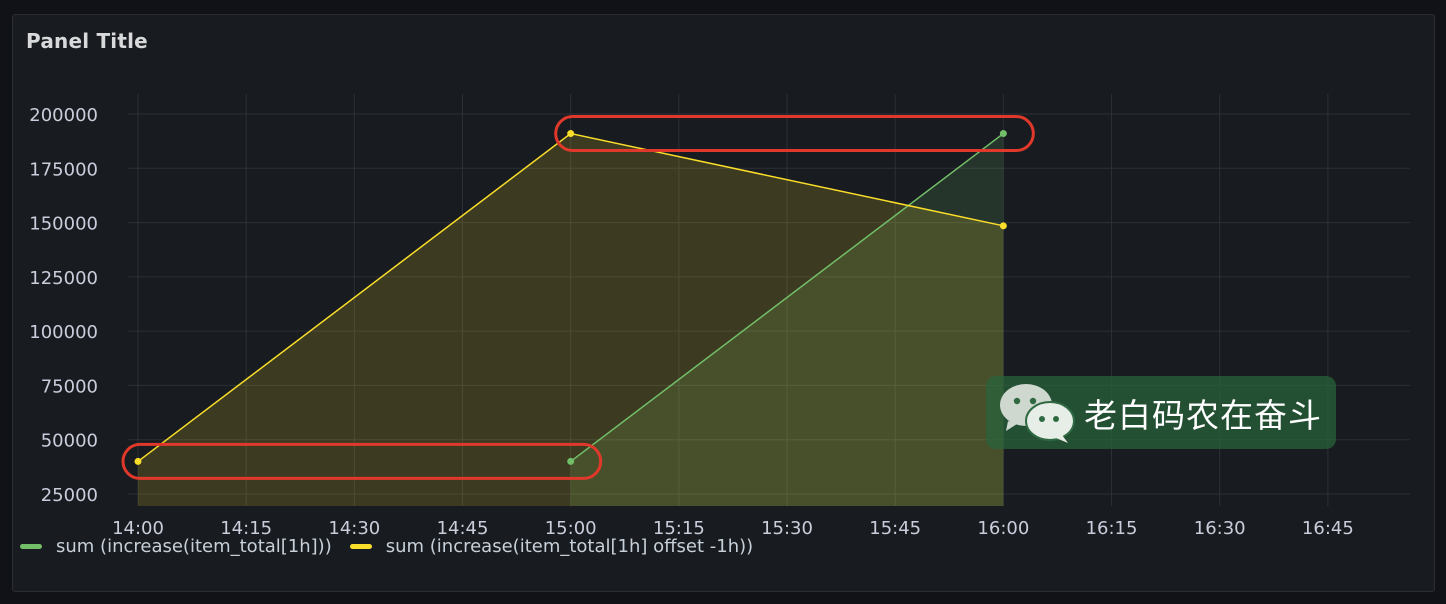 This screenshot has height=604, width=1446. I want to click on x-tick-label-10: 16:30, so click(1220, 528).